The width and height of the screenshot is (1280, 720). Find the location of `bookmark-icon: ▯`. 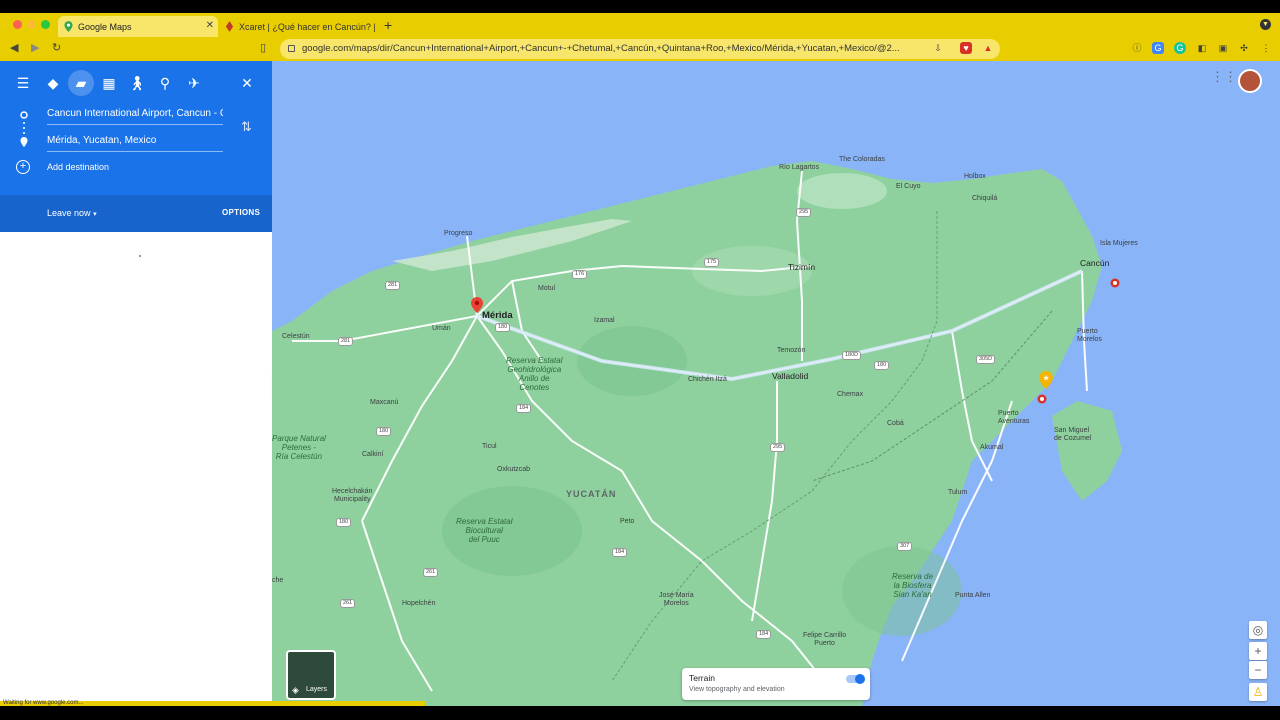

bookmark-icon: ▯ is located at coordinates (263, 47).